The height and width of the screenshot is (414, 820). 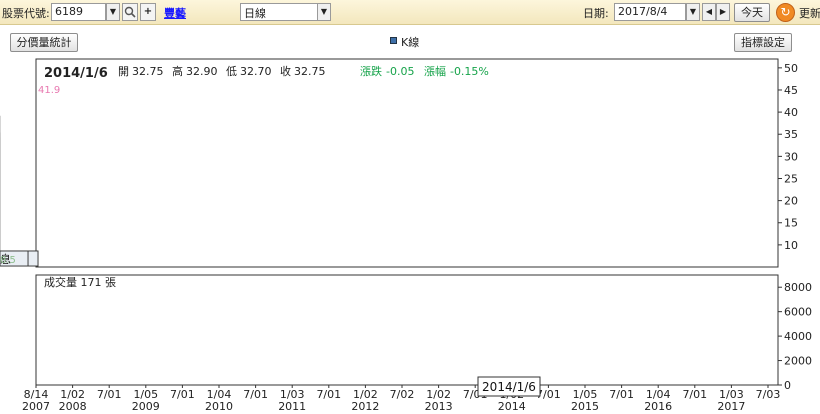 What do you see at coordinates (791, 223) in the screenshot?
I see `price-tick-label: 15` at bounding box center [791, 223].